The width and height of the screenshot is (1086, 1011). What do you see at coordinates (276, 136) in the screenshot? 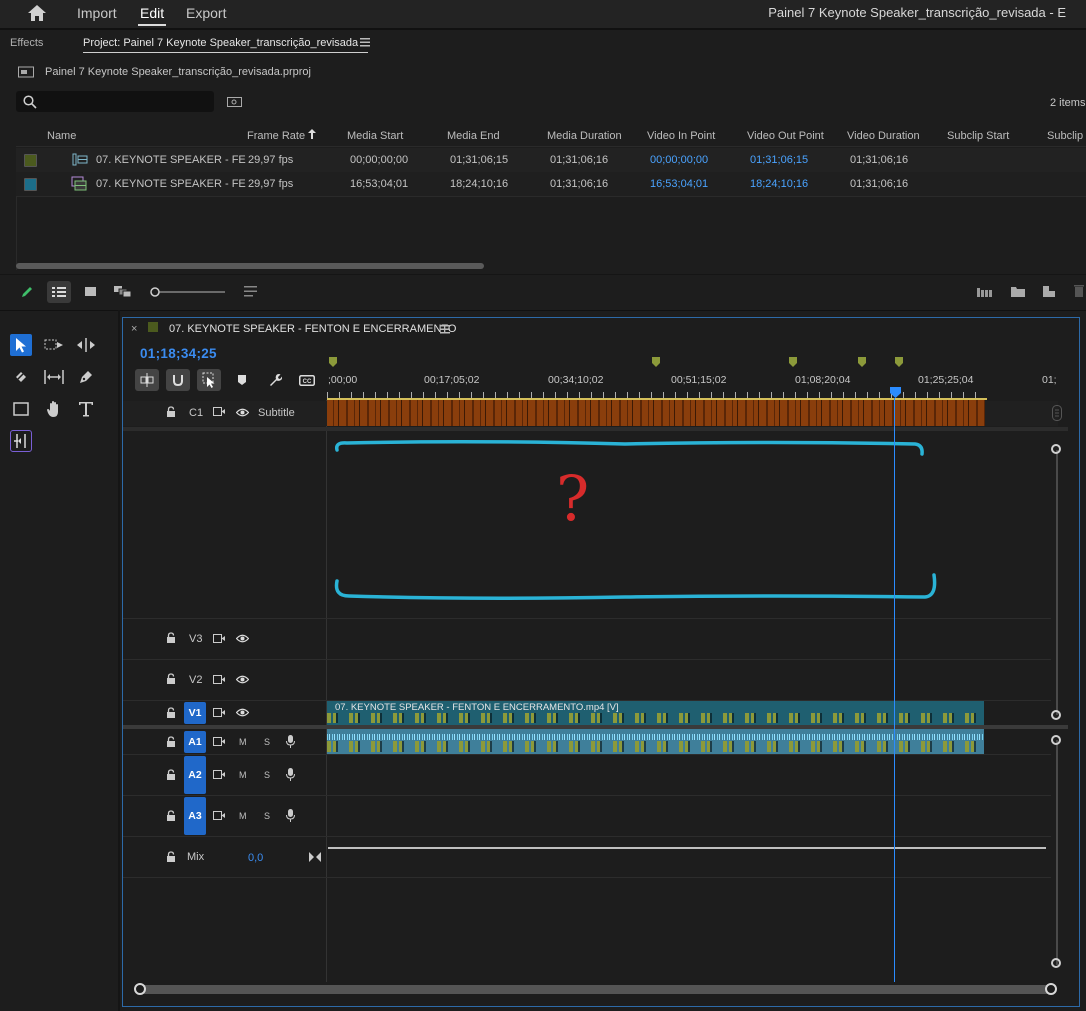
I see `column-frame-rate: Frame Rate` at bounding box center [276, 136].